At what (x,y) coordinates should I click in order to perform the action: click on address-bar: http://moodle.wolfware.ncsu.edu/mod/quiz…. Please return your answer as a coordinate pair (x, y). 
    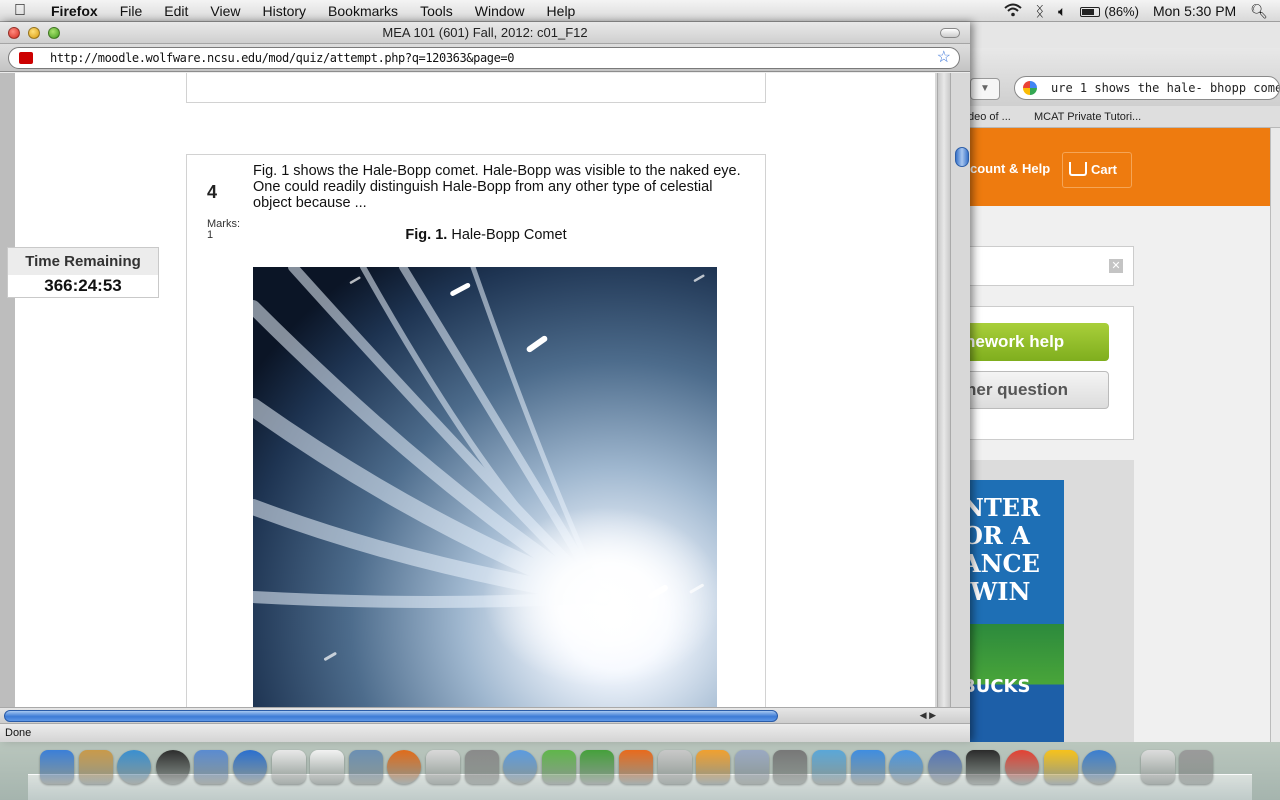
    Looking at the image, I should click on (484, 58).